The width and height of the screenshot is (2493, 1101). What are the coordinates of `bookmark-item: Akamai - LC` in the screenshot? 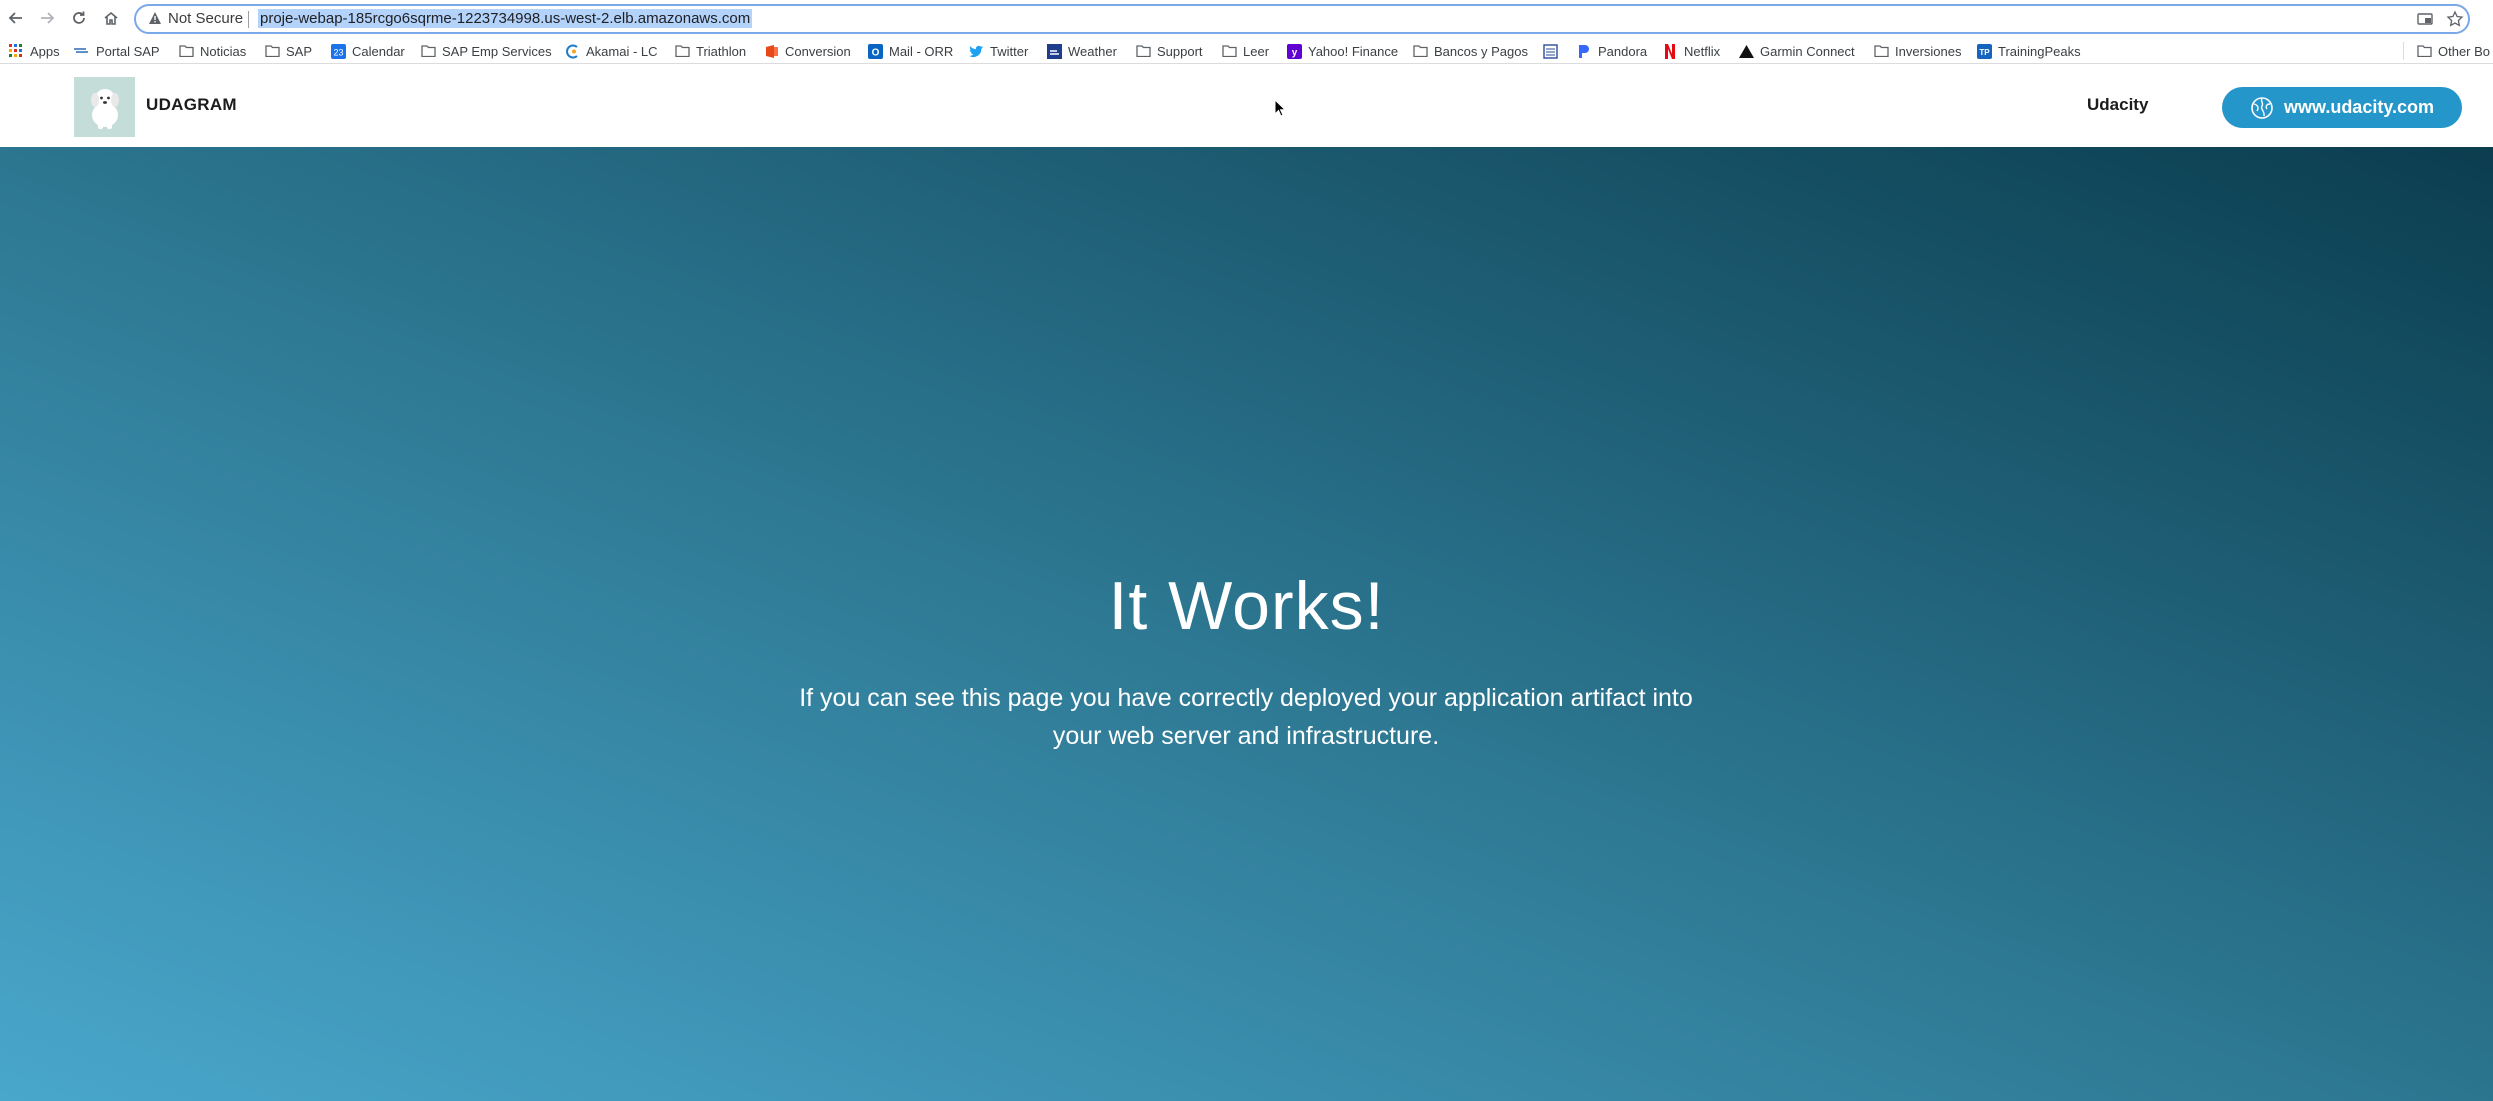 It's located at (611, 51).